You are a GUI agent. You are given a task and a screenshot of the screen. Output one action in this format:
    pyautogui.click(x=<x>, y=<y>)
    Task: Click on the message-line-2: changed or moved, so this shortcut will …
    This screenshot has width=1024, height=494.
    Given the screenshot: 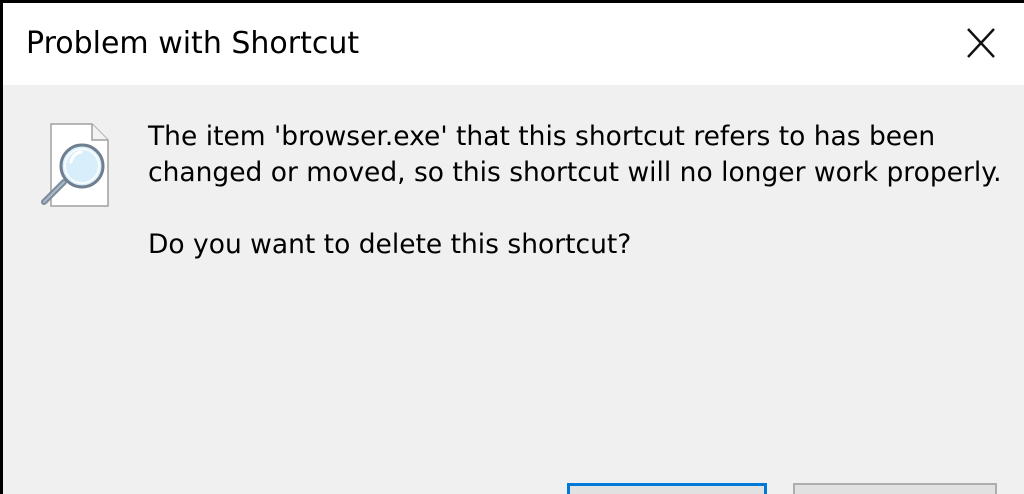 What is the action you would take?
    pyautogui.click(x=575, y=172)
    